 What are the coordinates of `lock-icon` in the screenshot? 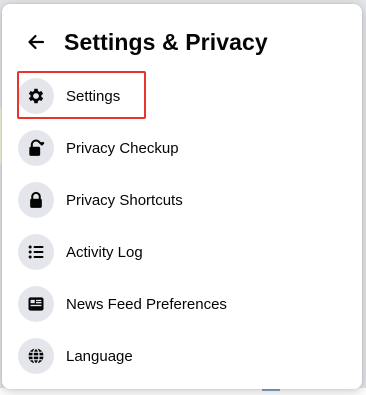 It's located at (36, 200).